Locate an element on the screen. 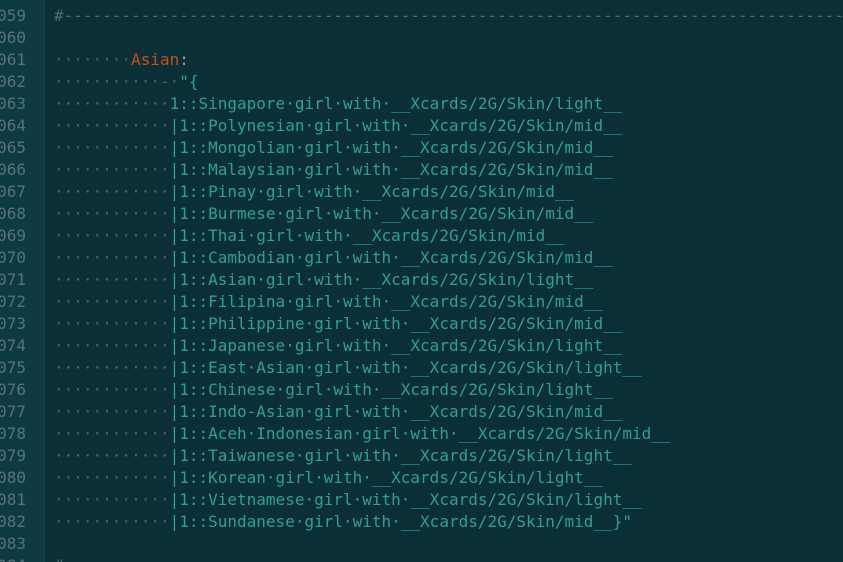  line-number: 068 is located at coordinates (13, 213).